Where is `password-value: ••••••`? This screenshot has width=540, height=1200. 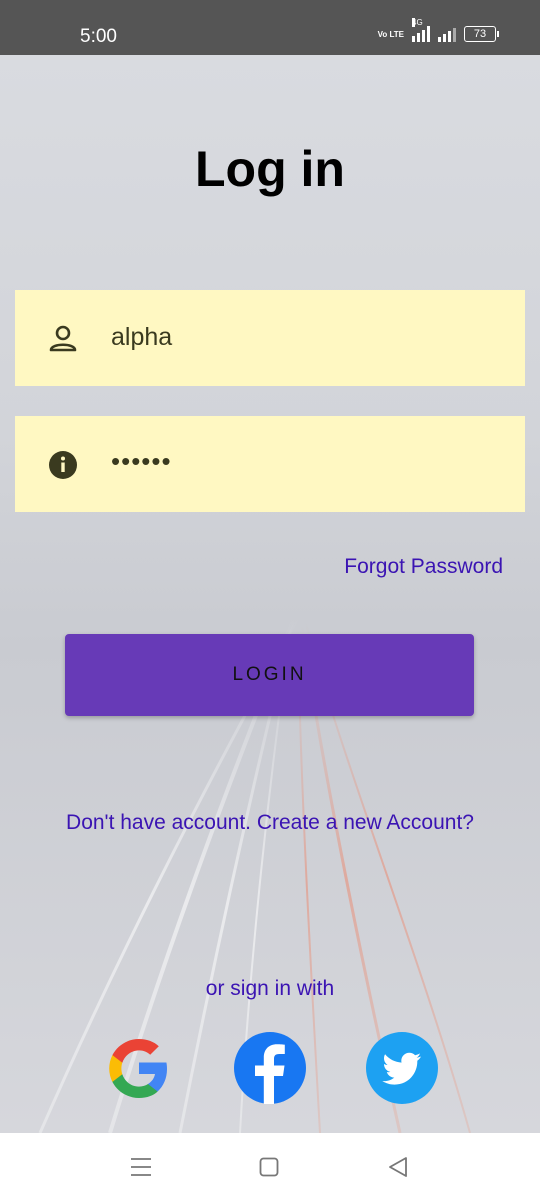
password-value: •••••• is located at coordinates (141, 461).